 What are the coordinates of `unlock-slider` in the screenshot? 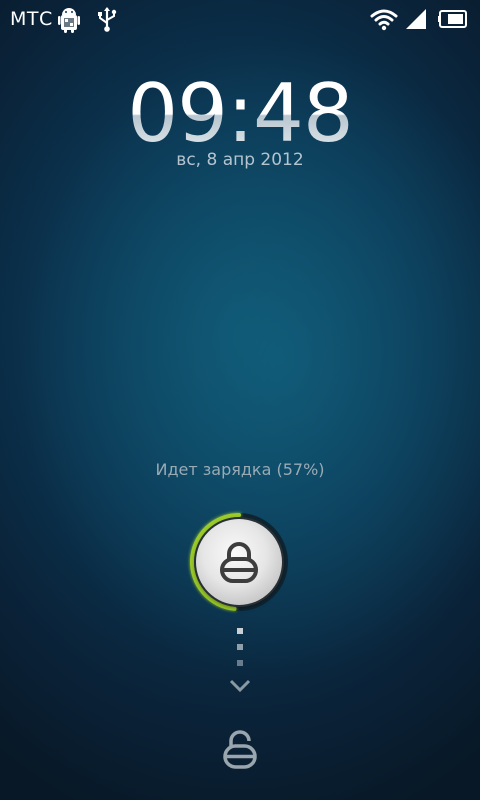 It's located at (239, 562).